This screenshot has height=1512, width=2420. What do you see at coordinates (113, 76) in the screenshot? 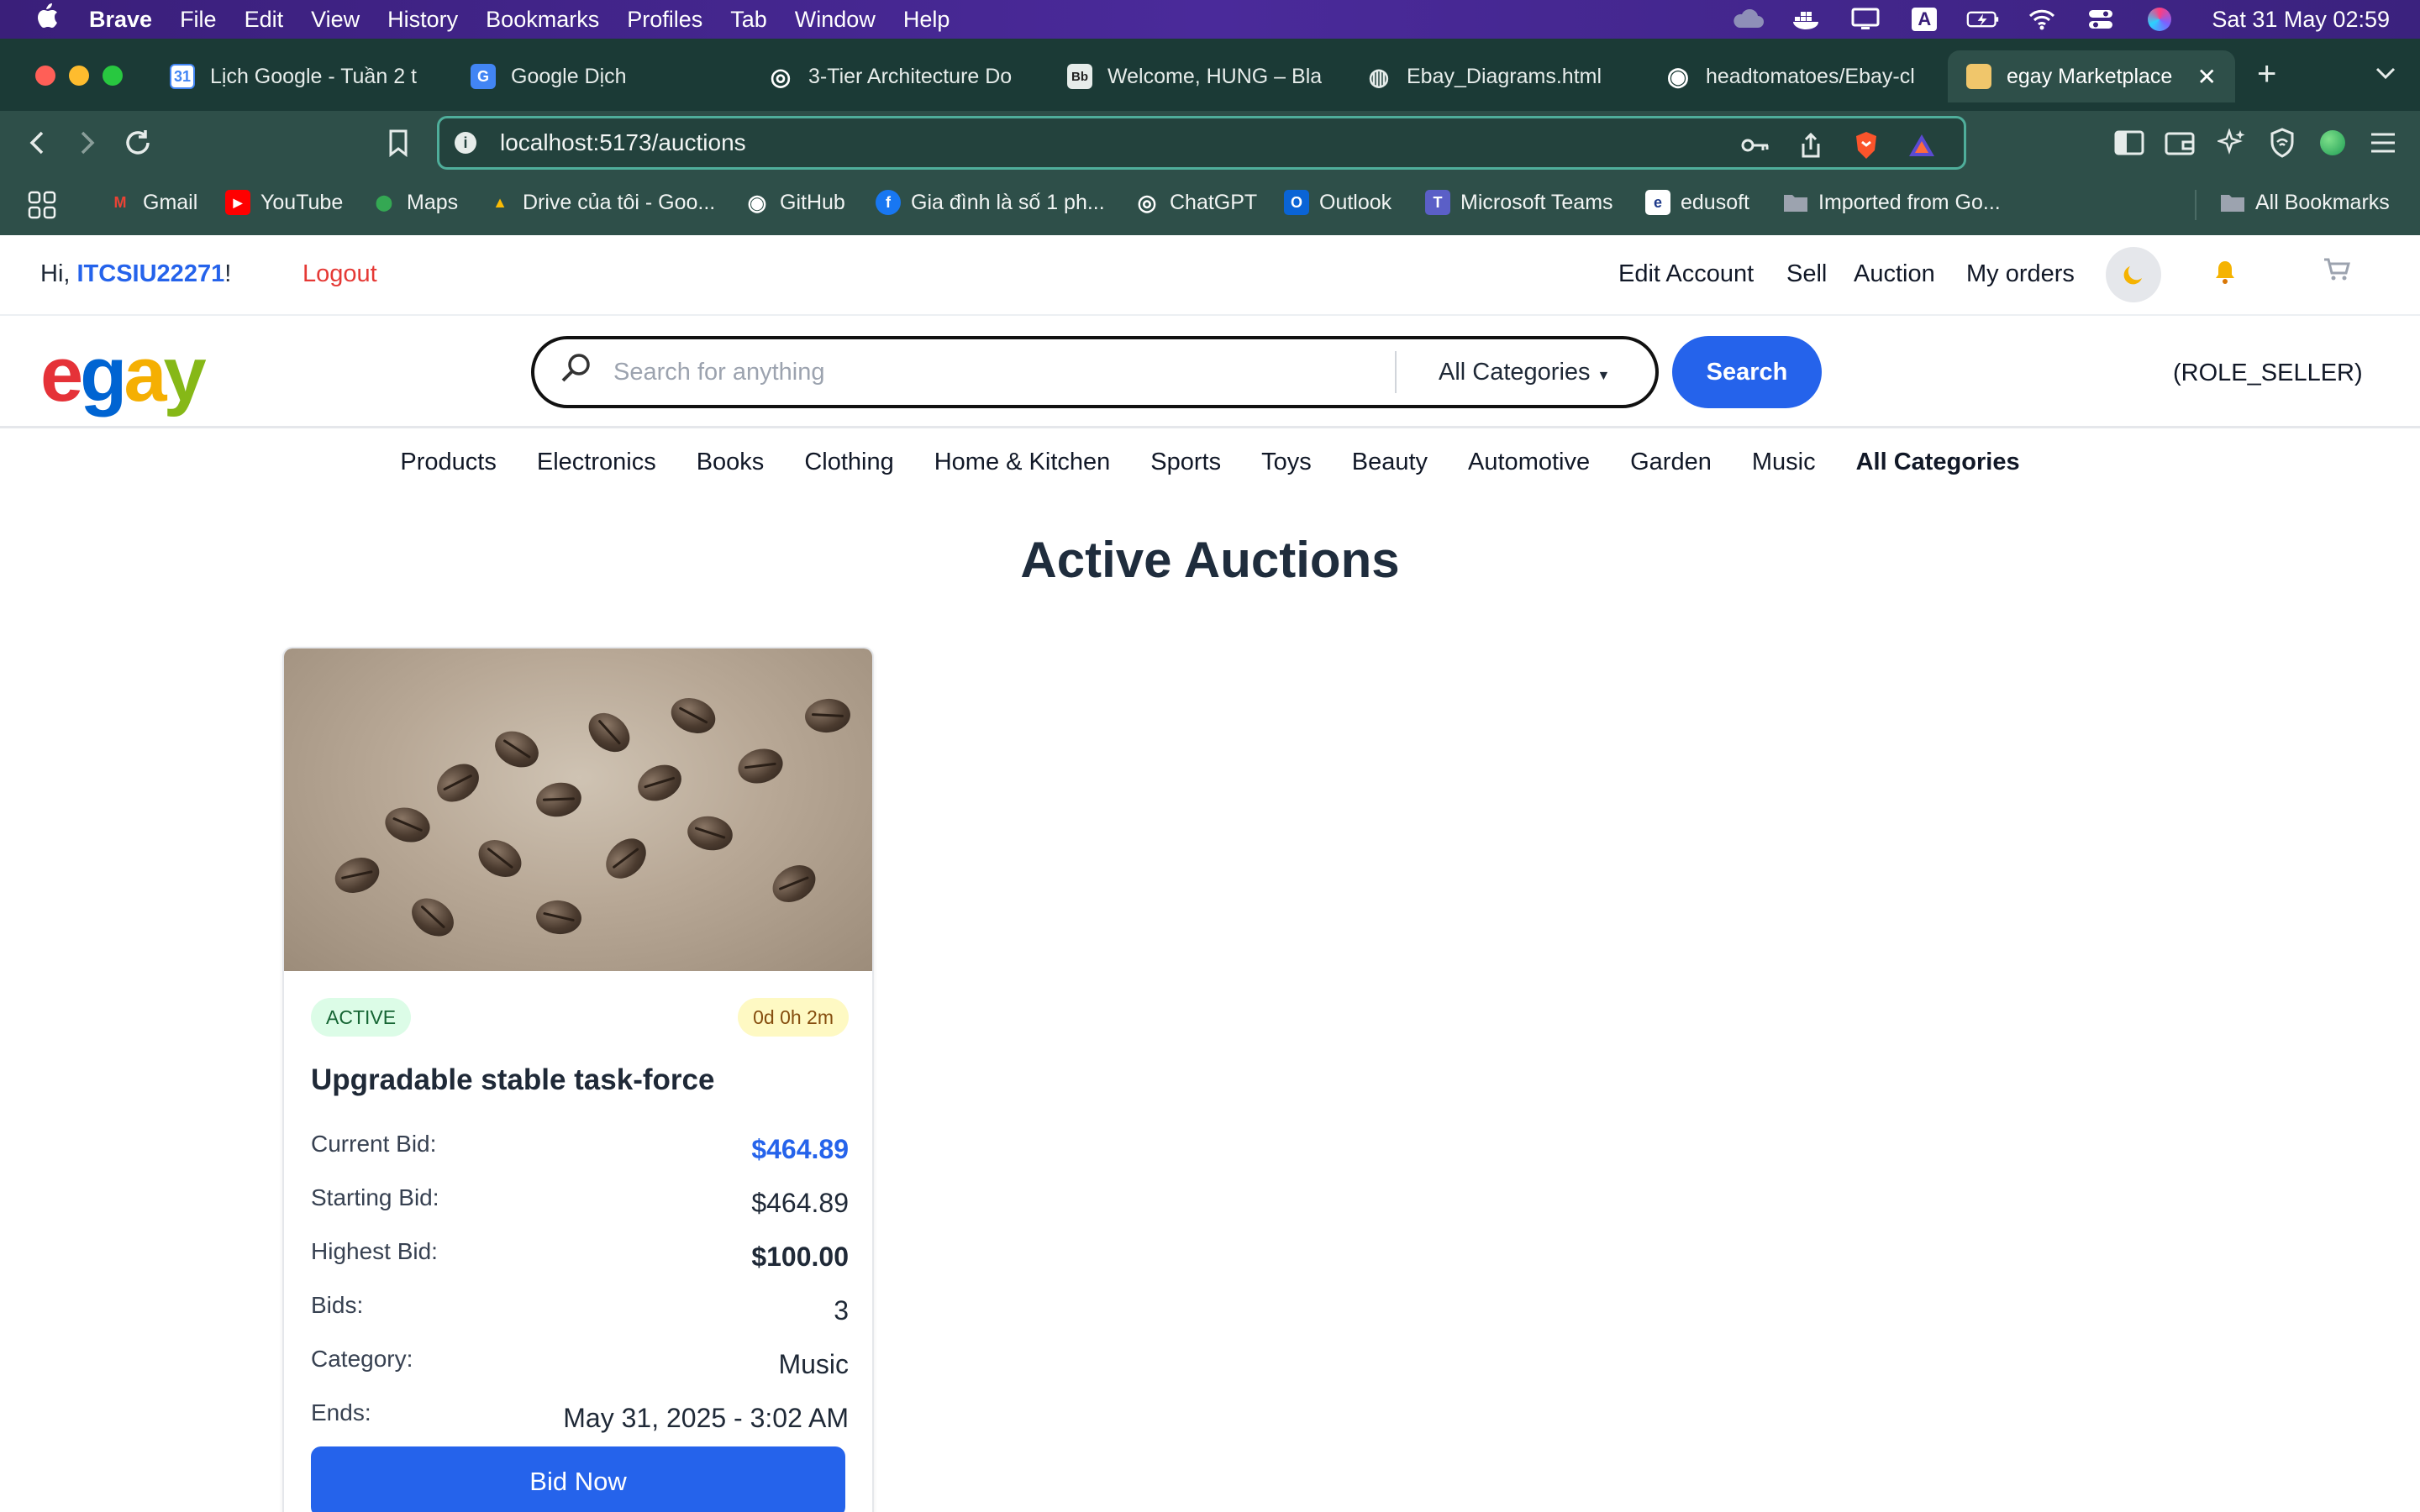
I see `window-zoom-button` at bounding box center [113, 76].